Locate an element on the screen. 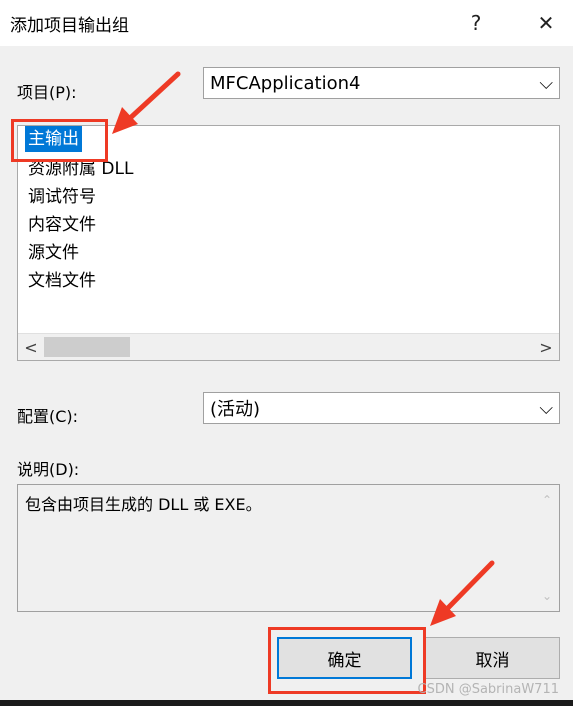 This screenshot has height=706, width=573. close-button: ✕ is located at coordinates (546, 23).